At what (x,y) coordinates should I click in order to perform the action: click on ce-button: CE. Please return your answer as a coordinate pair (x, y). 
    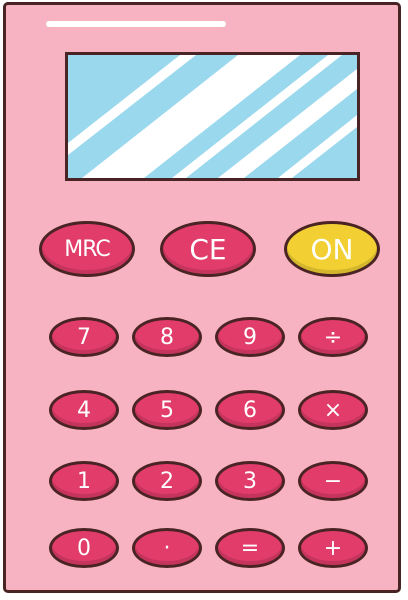
    Looking at the image, I should click on (208, 249).